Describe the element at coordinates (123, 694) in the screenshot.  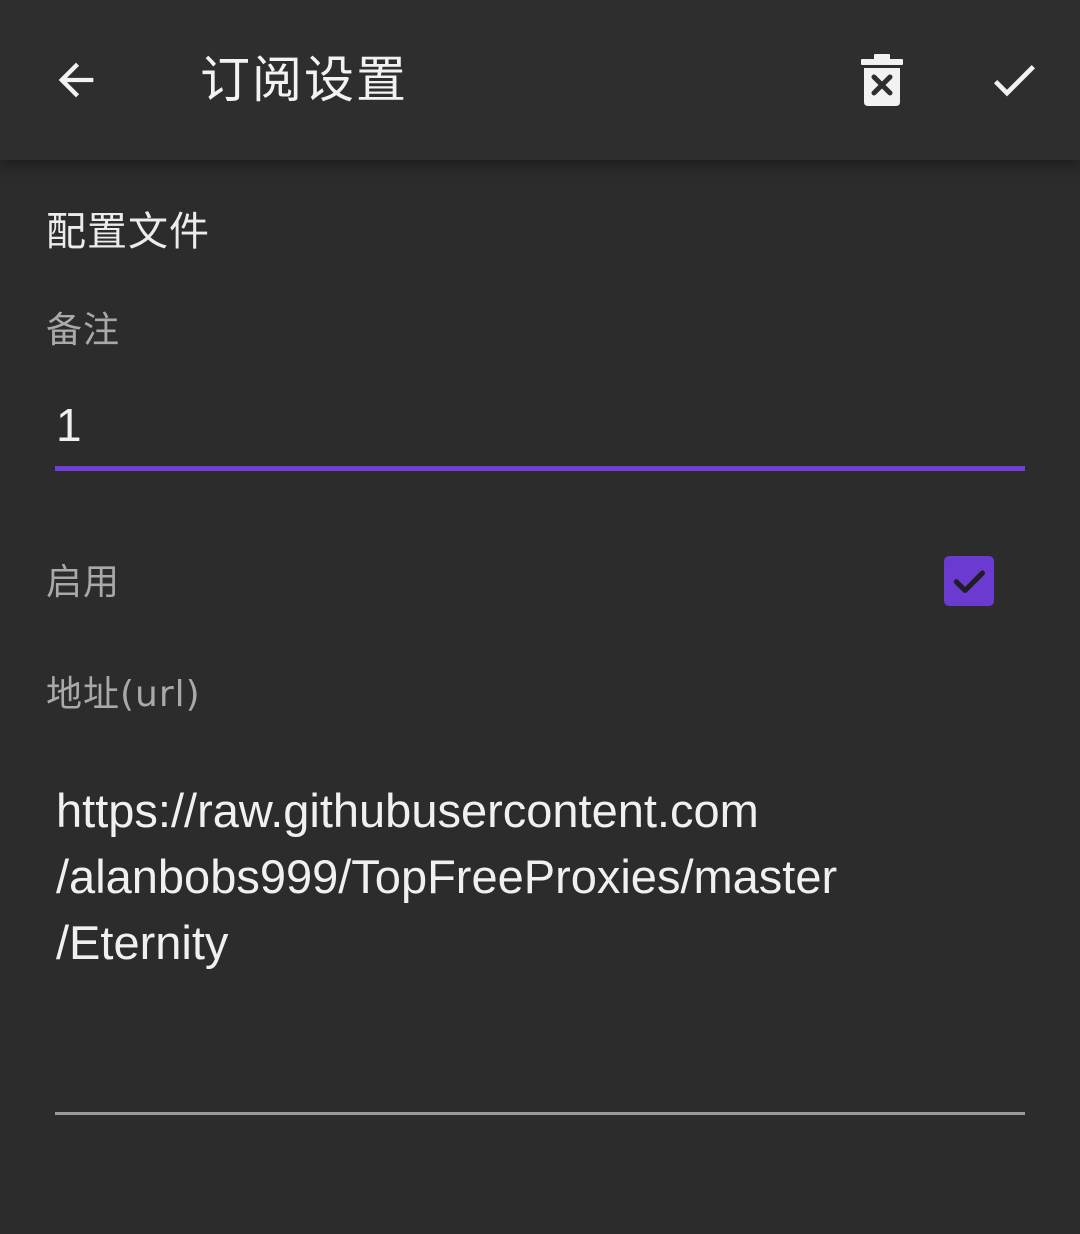
I see `url-label: 地址(url)` at that location.